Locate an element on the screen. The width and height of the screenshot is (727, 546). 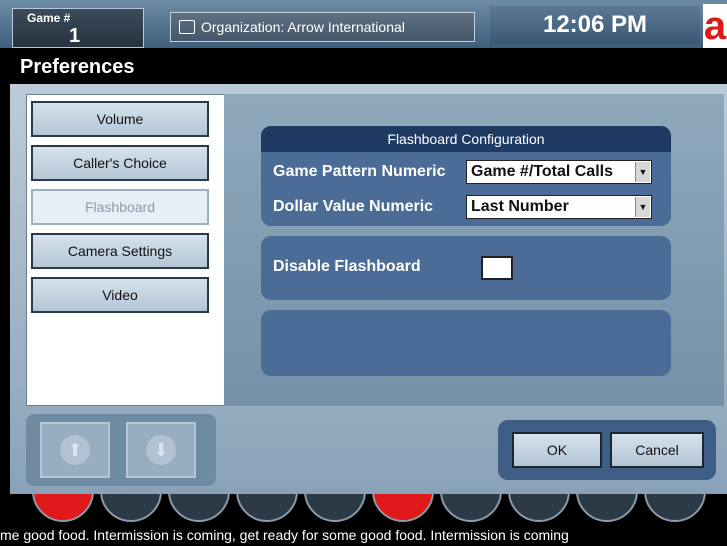
hand-pointer-icon is located at coordinates (187, 27).